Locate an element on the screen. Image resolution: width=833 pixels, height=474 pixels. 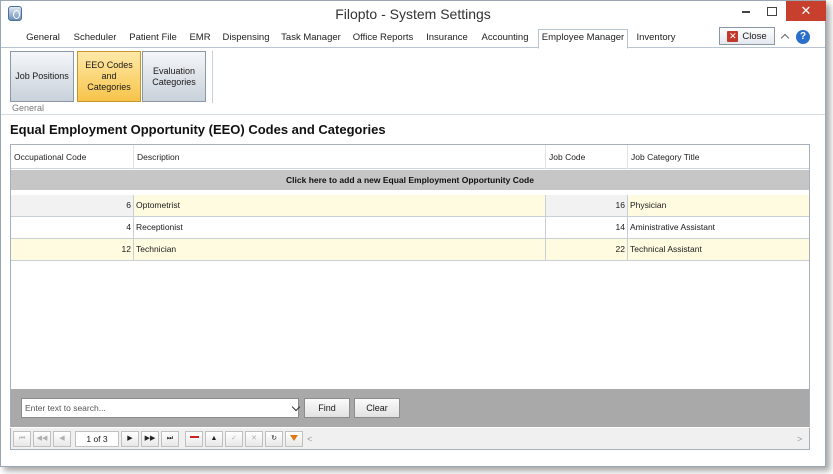
tab-employee-manager: Employee Manager is located at coordinates (583, 39).